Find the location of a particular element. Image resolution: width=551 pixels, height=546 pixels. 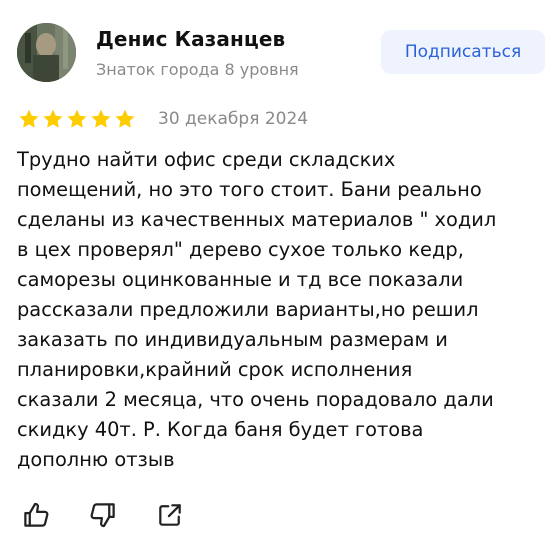

review-date: 30 декабря 2024 is located at coordinates (233, 119).